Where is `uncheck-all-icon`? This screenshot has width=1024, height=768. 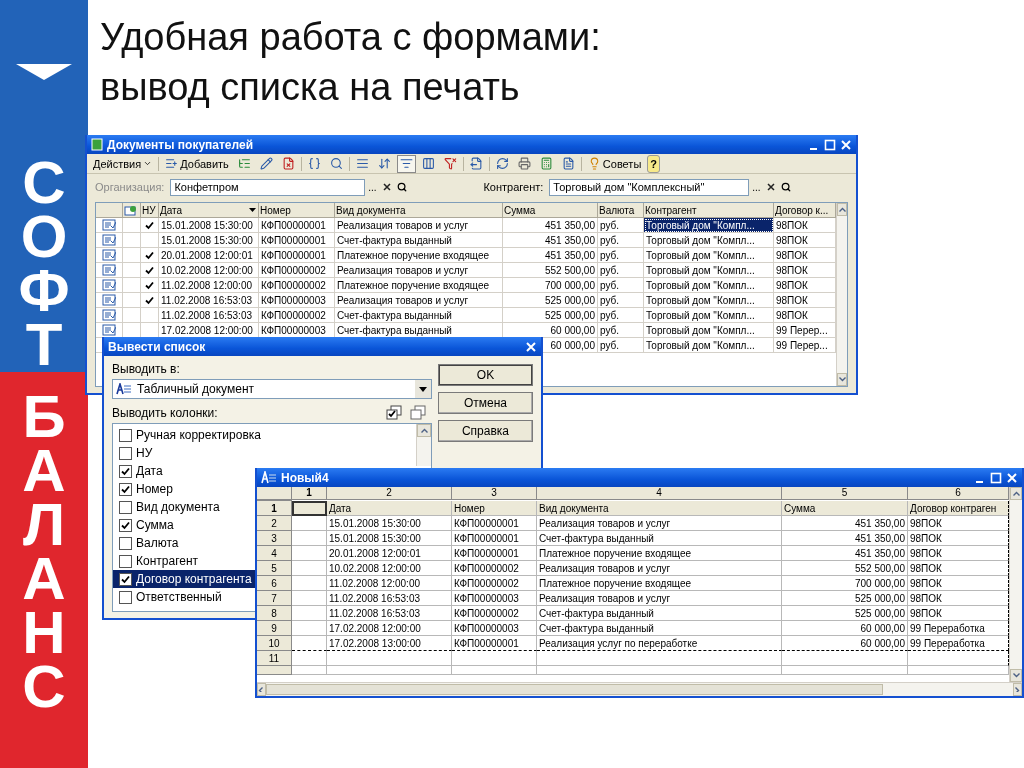
uncheck-all-icon is located at coordinates (418, 412).